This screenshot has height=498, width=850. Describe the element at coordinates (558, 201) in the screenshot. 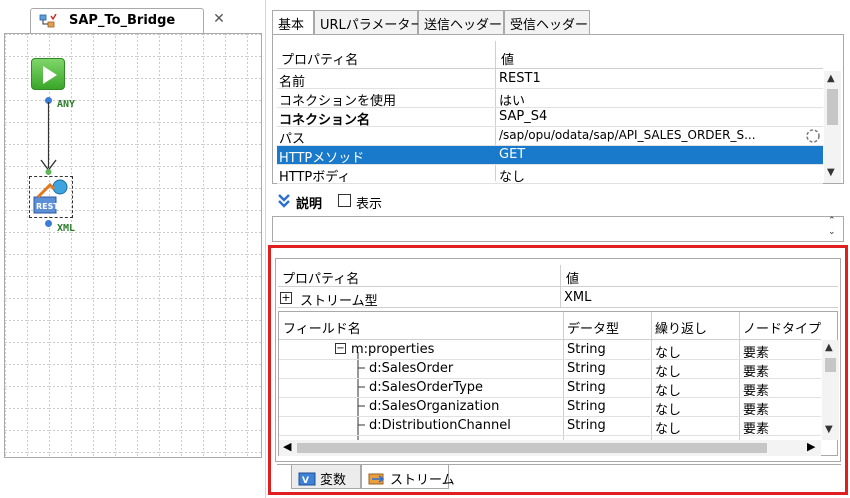

I see `description-bar: 説明 表示` at that location.